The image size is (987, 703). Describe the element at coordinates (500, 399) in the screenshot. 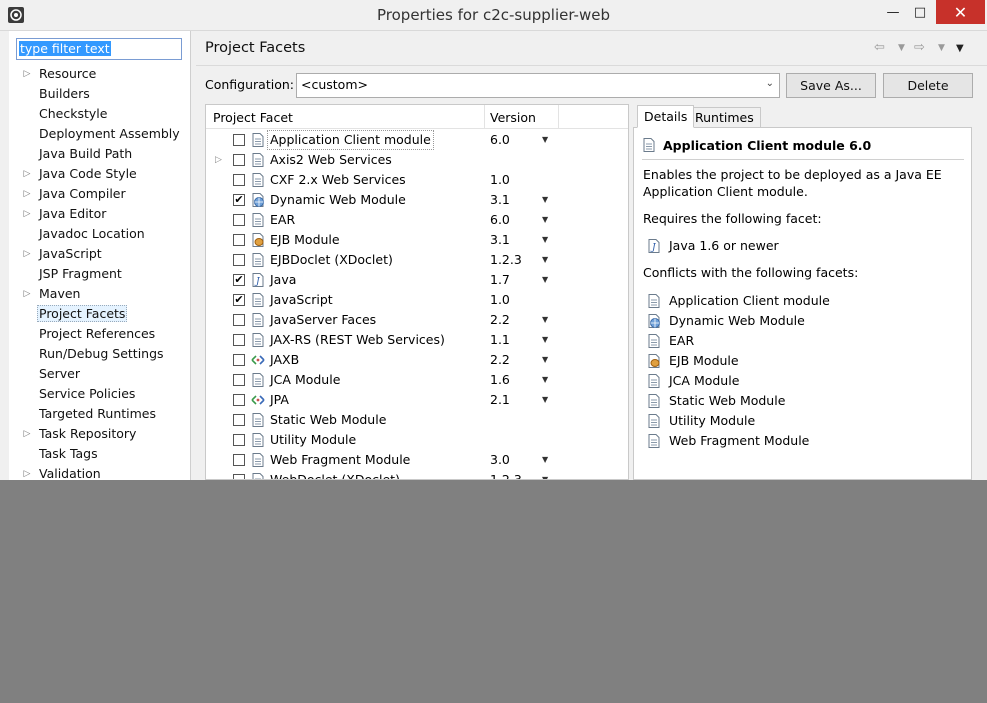

I see `facet-version: 2.1` at that location.